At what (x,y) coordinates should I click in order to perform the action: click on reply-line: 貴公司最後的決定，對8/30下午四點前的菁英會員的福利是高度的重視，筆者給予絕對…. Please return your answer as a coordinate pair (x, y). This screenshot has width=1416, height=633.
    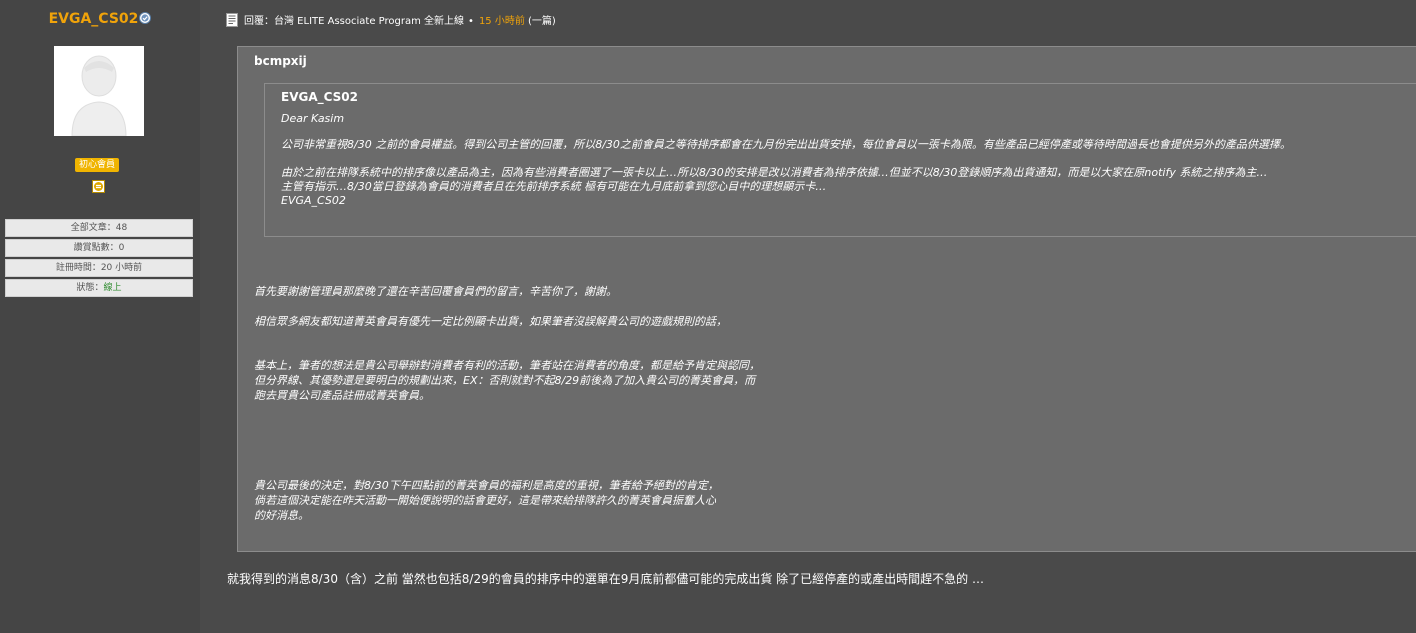
    Looking at the image, I should click on (486, 485).